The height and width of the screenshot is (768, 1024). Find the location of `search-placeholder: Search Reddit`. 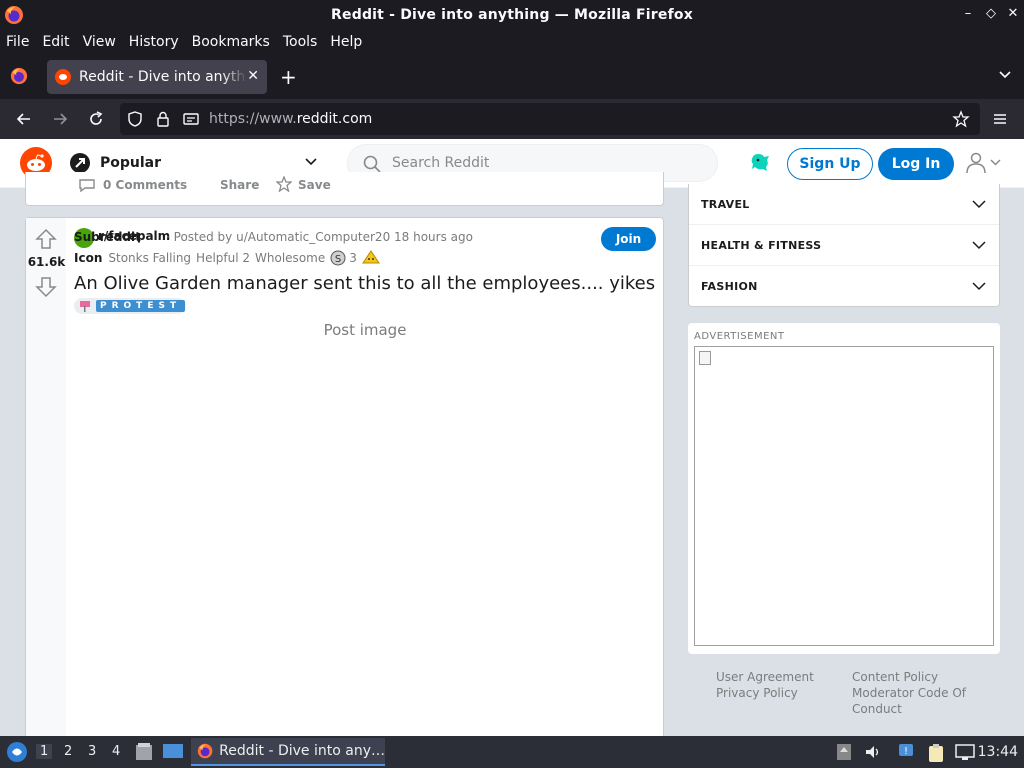

search-placeholder: Search Reddit is located at coordinates (441, 163).